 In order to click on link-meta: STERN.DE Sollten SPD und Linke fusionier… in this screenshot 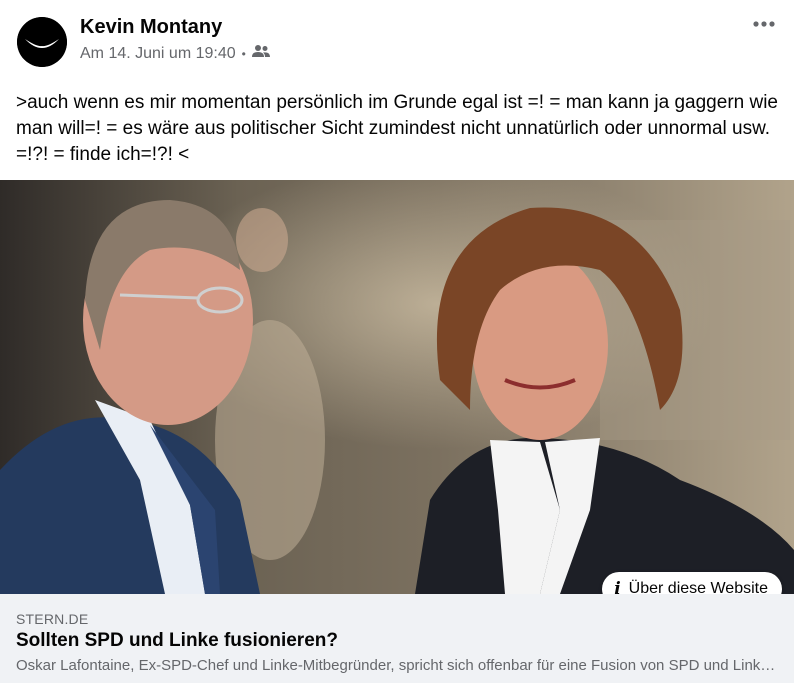, I will do `click(397, 638)`.